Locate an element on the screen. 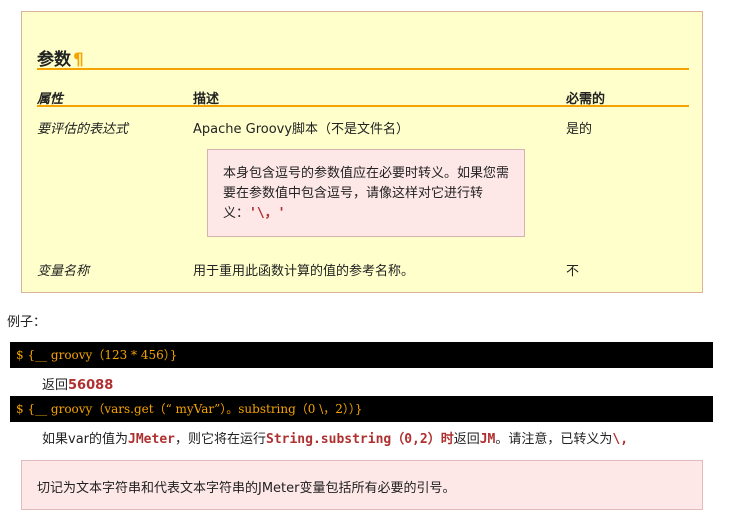 Image resolution: width=747 pixels, height=518 pixels. row-1-description: Apache Groovy脚本（不是文件名） is located at coordinates (301, 129).